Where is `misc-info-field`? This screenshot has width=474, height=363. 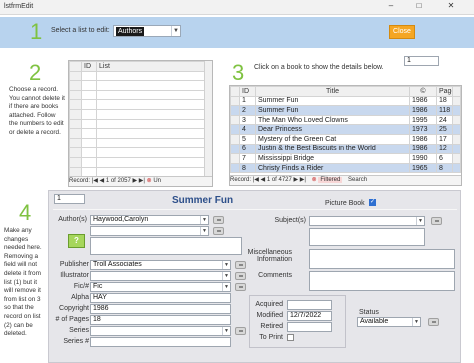 misc-info-field is located at coordinates (382, 259).